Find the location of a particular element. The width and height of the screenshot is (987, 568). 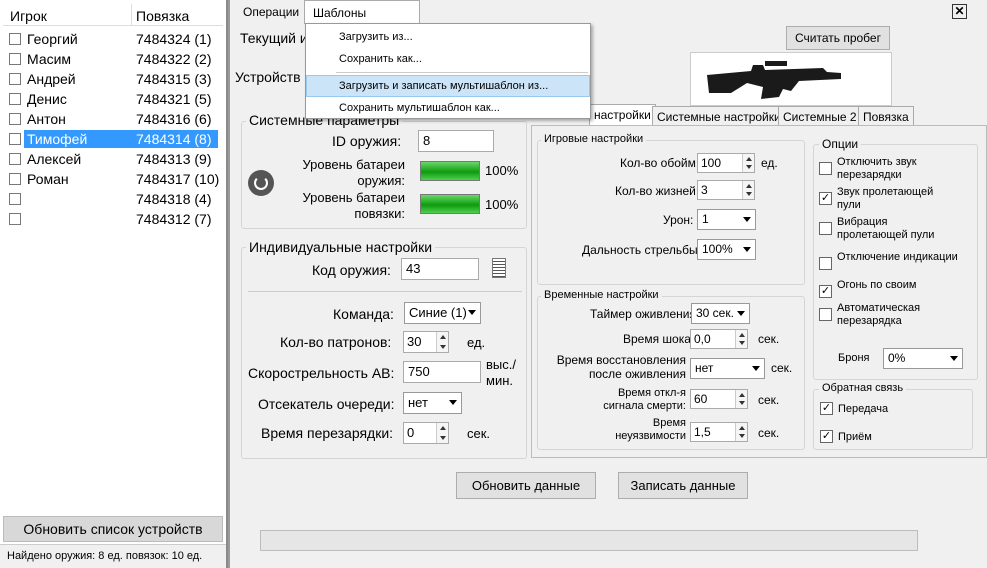

fire-rate-field: 750 is located at coordinates (442, 372).